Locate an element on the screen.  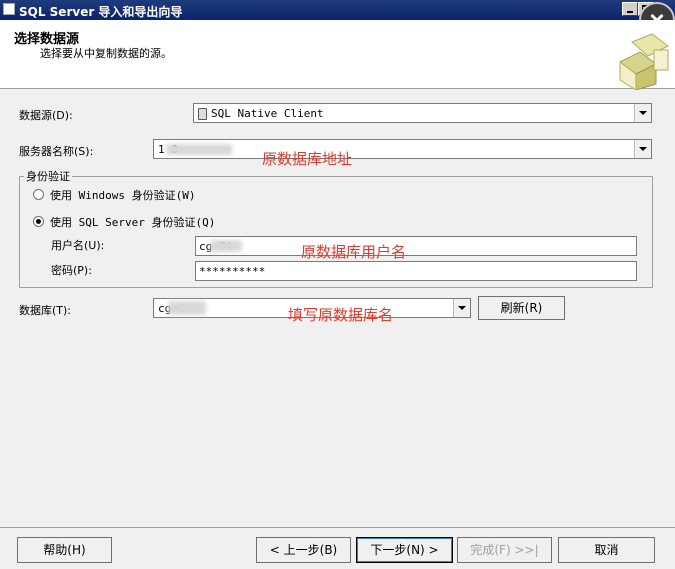
wizard-graphic-icon is located at coordinates (644, 61).